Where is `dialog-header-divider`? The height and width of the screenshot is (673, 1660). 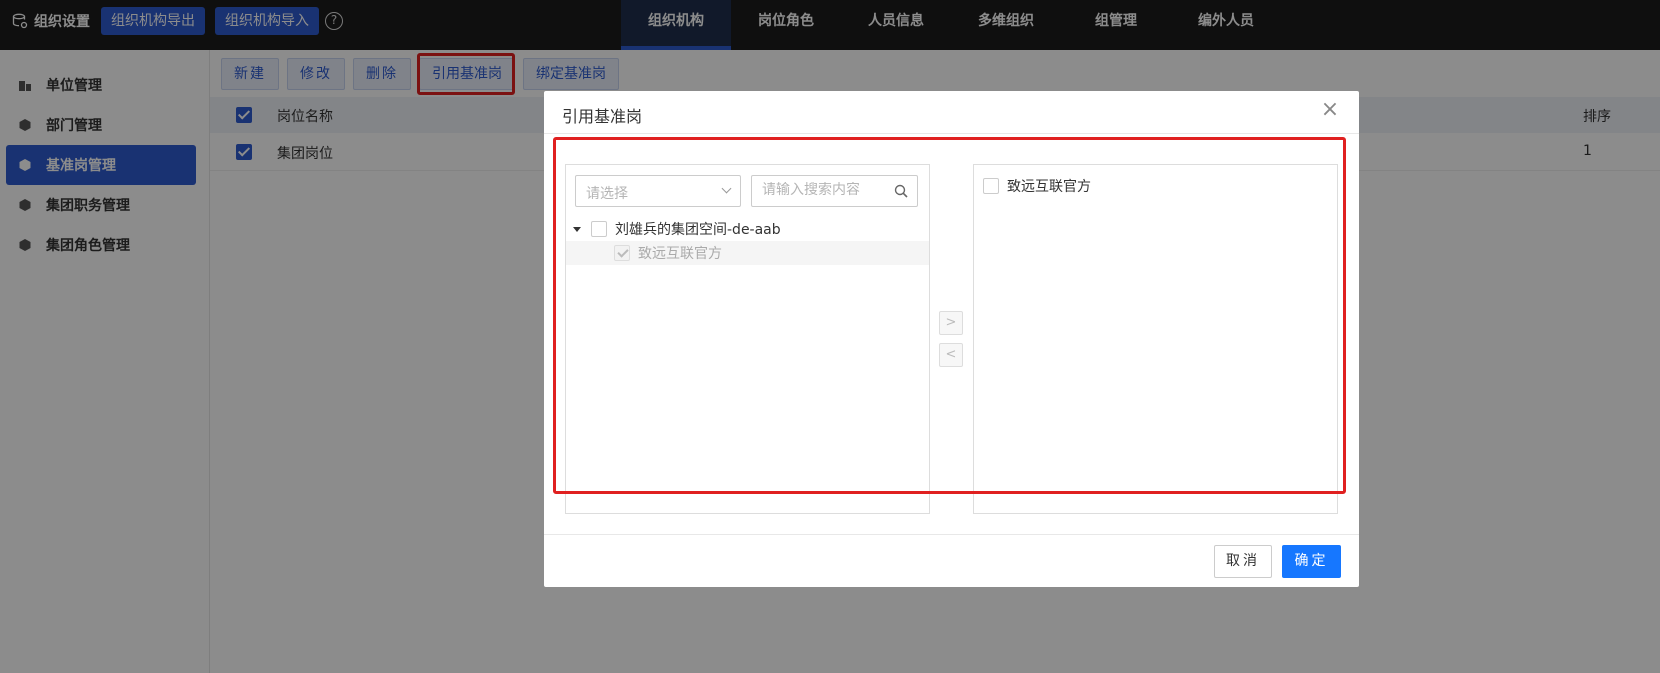 dialog-header-divider is located at coordinates (951, 133).